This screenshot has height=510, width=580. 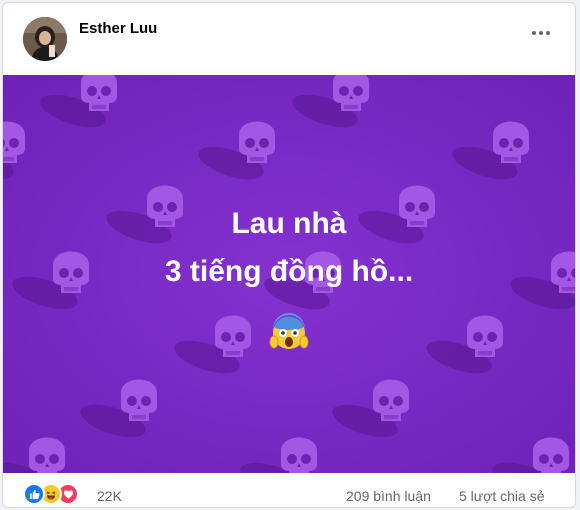 I want to click on reactions-summary, so click(x=51, y=494).